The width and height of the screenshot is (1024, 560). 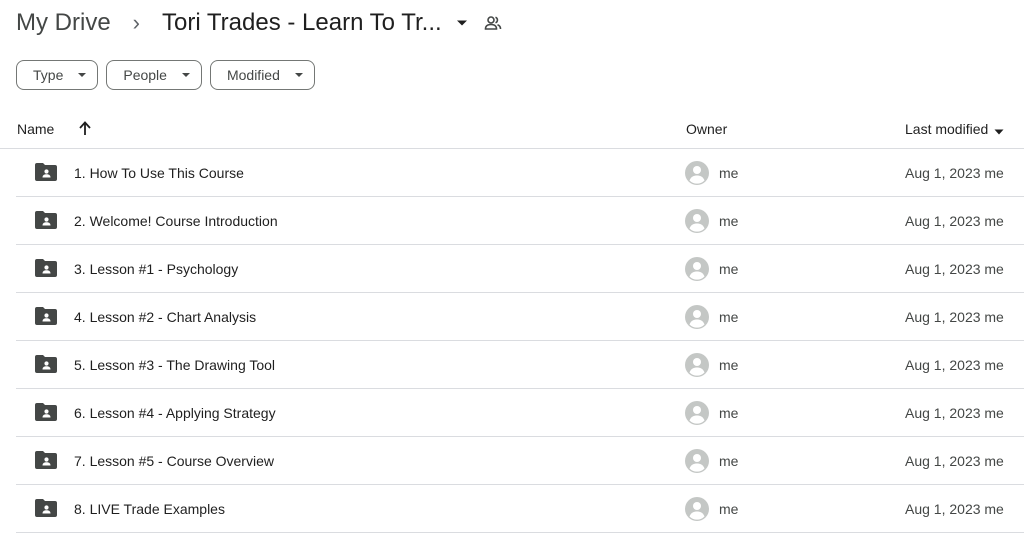 I want to click on file-list-header: Name Owner Last modified, so click(x=512, y=129).